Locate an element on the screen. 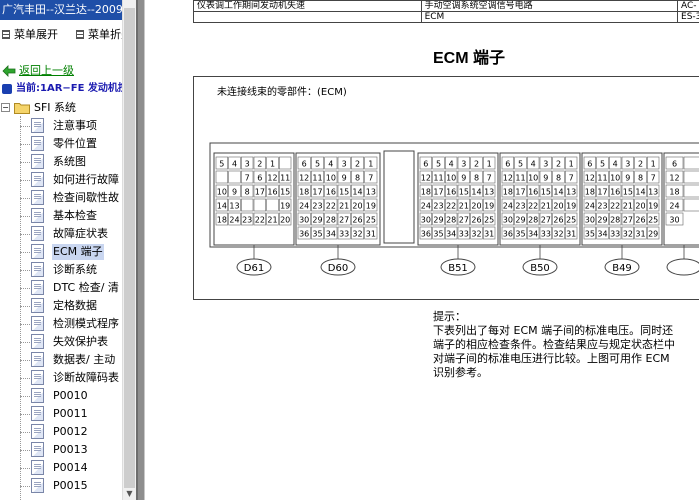 The height and width of the screenshot is (500, 699). page-title: ECM 端子 is located at coordinates (469, 58).